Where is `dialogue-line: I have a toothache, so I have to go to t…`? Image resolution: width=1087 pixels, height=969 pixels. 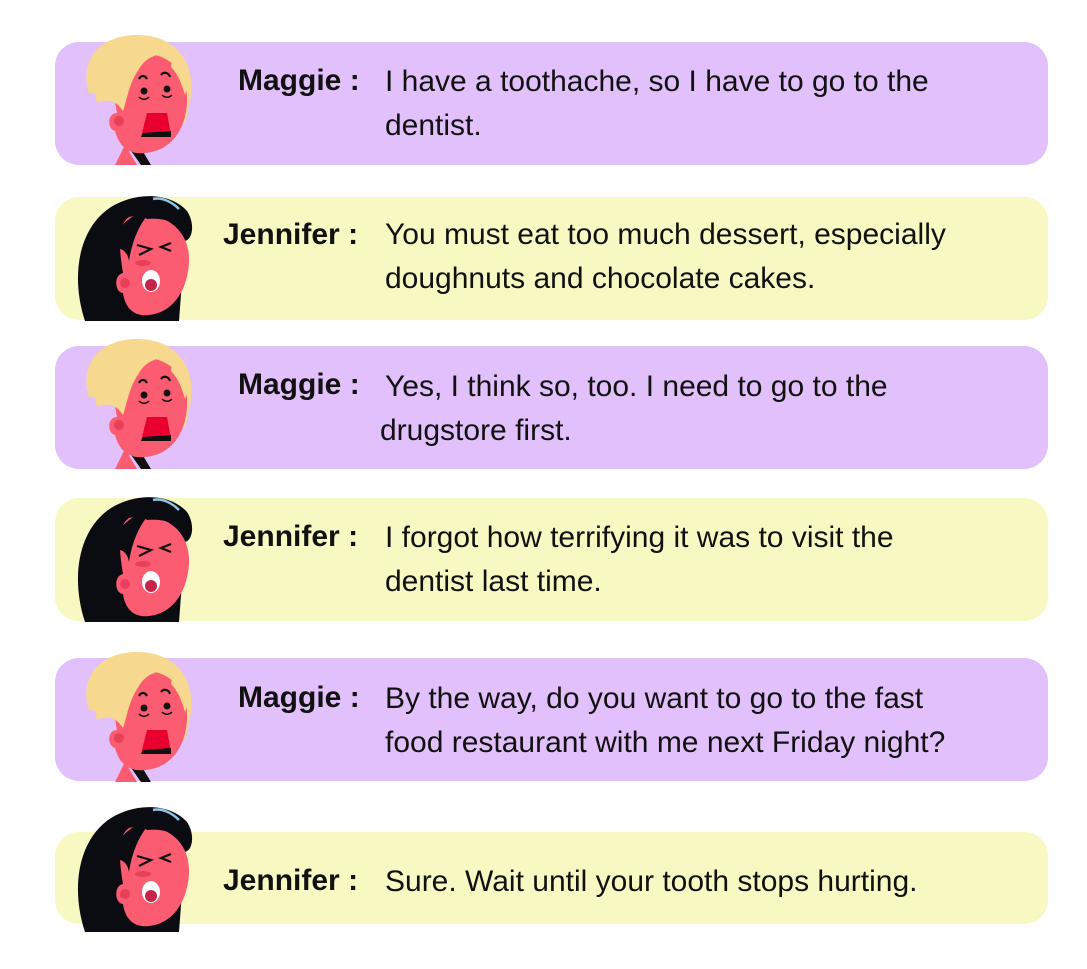 dialogue-line: I have a toothache, so I have to go to t… is located at coordinates (657, 81).